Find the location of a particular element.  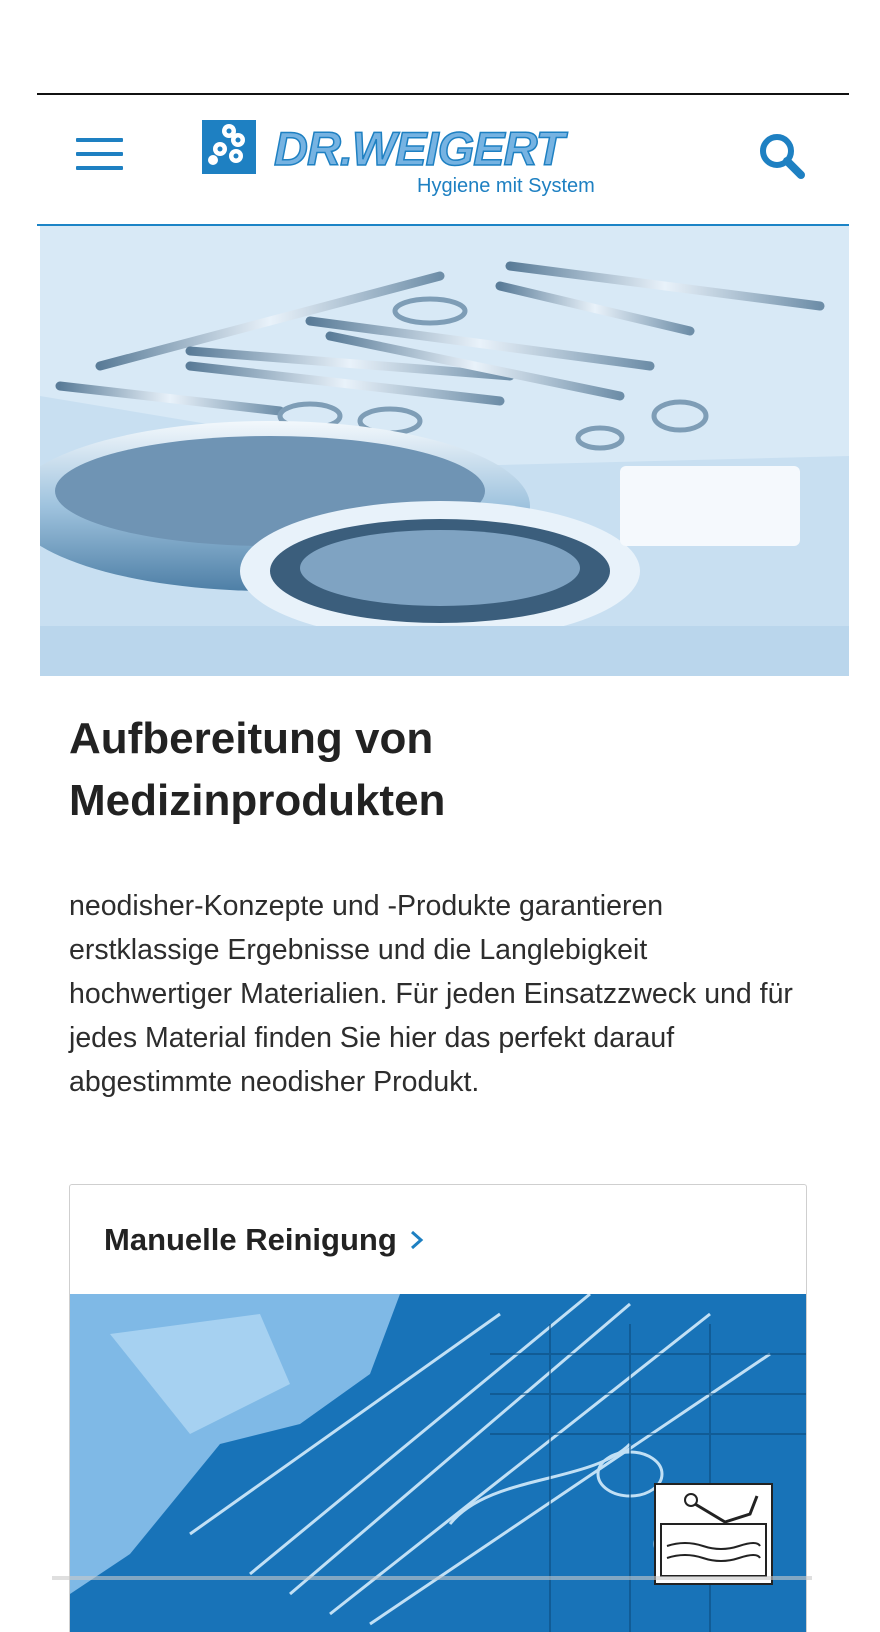

card-title-text: Manuelle Reinigung is located at coordinates (250, 1239).